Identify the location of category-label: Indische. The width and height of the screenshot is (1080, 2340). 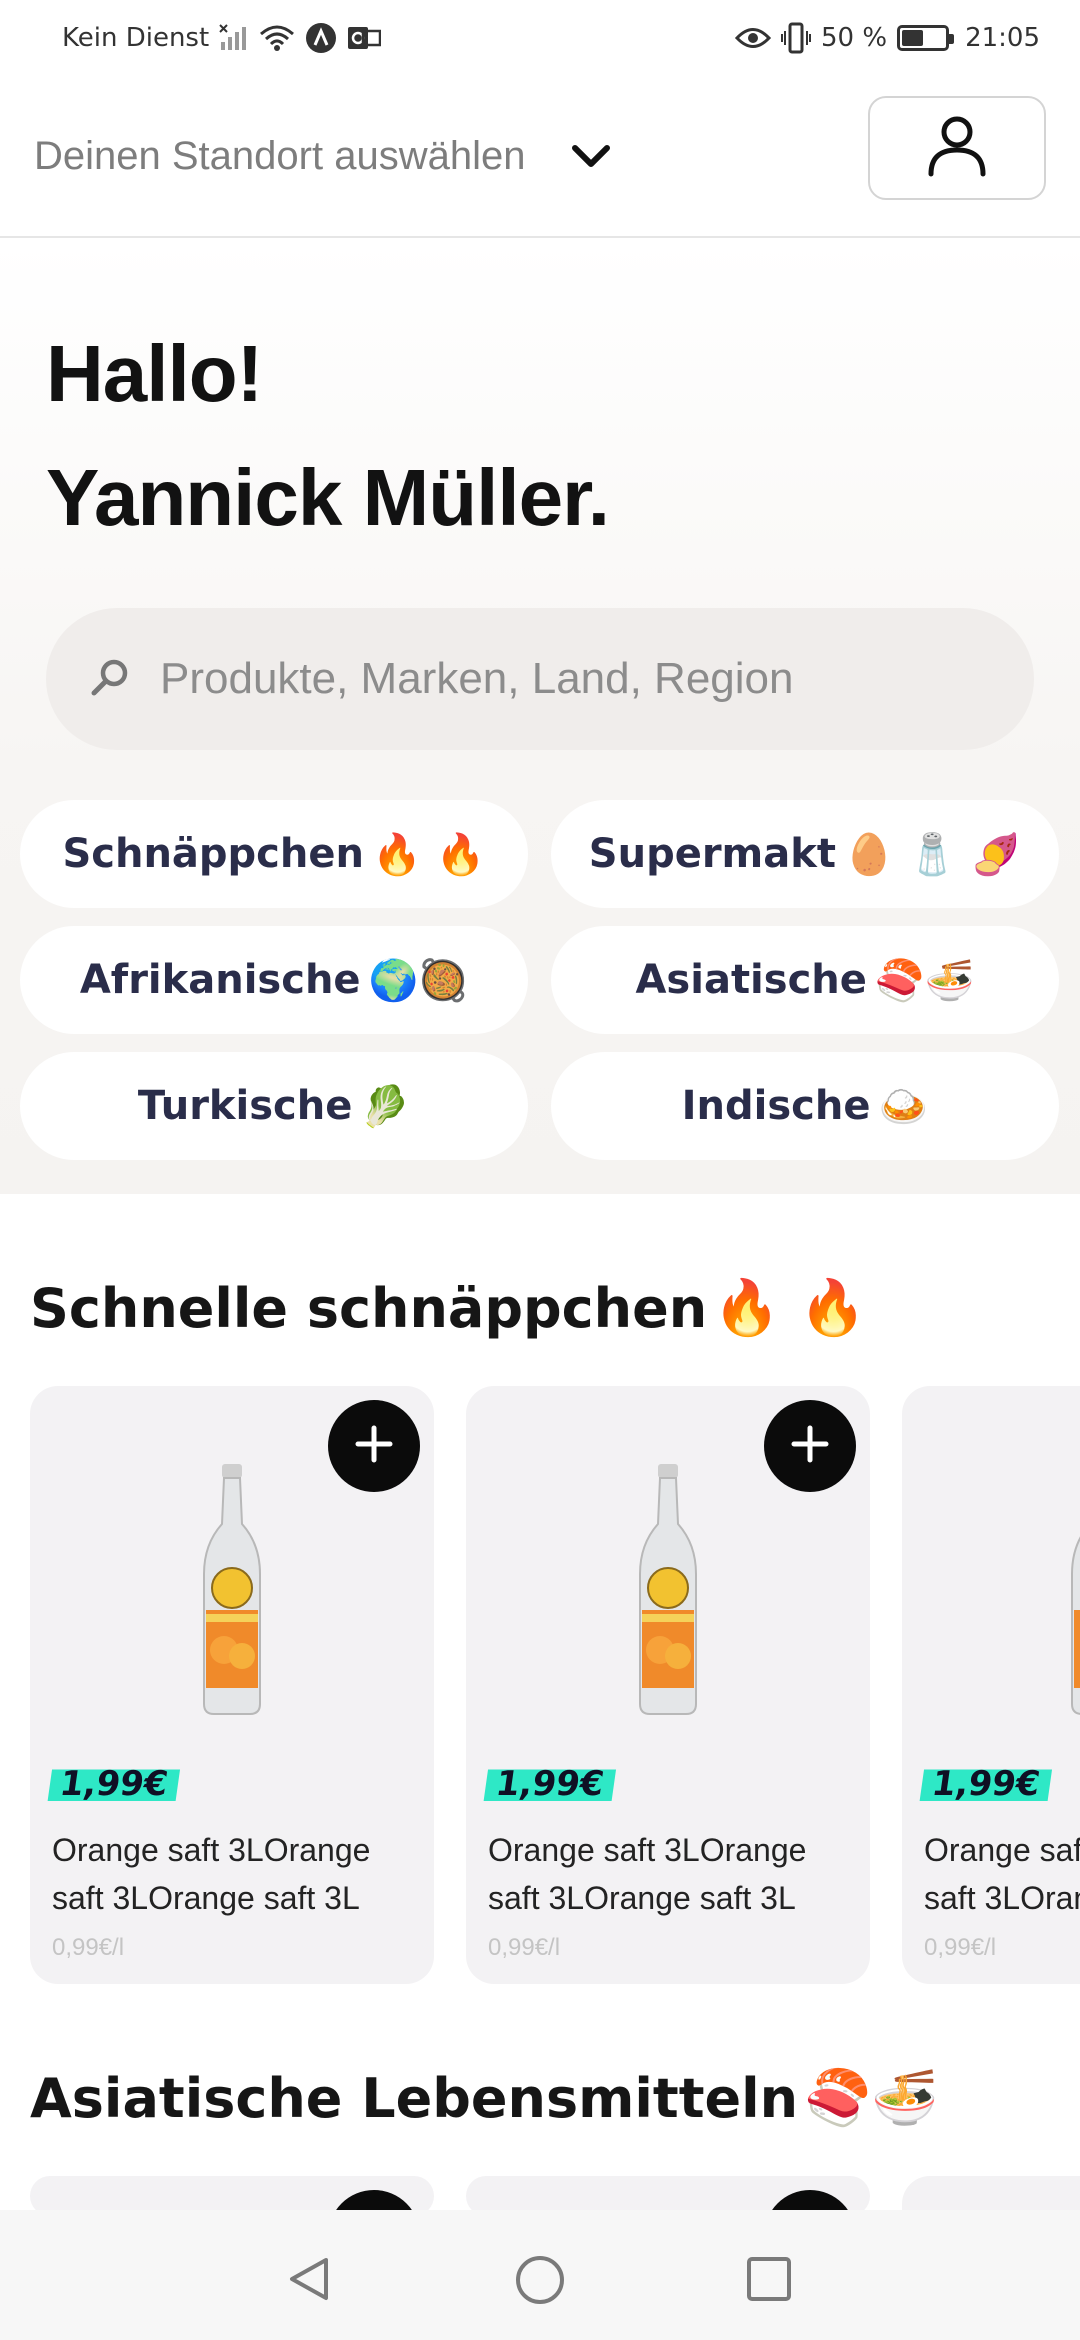
(776, 1106).